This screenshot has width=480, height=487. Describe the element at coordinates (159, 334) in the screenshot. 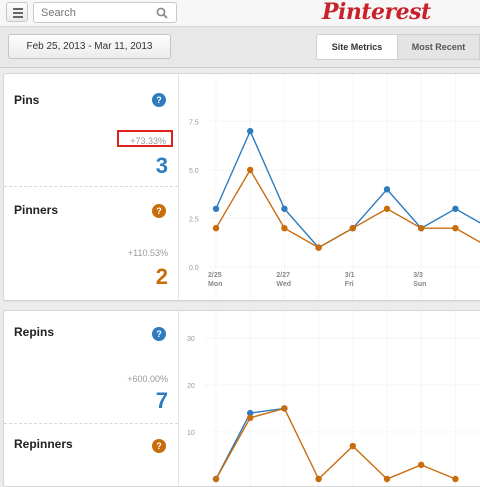

I see `repins-help-icon: ?` at that location.